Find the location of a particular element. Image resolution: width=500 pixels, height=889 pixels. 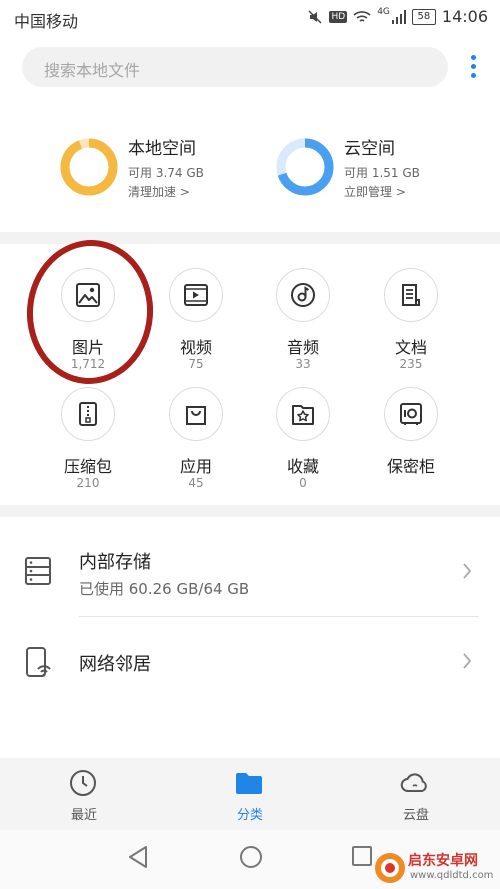

category-label: 音频 is located at coordinates (302, 347).